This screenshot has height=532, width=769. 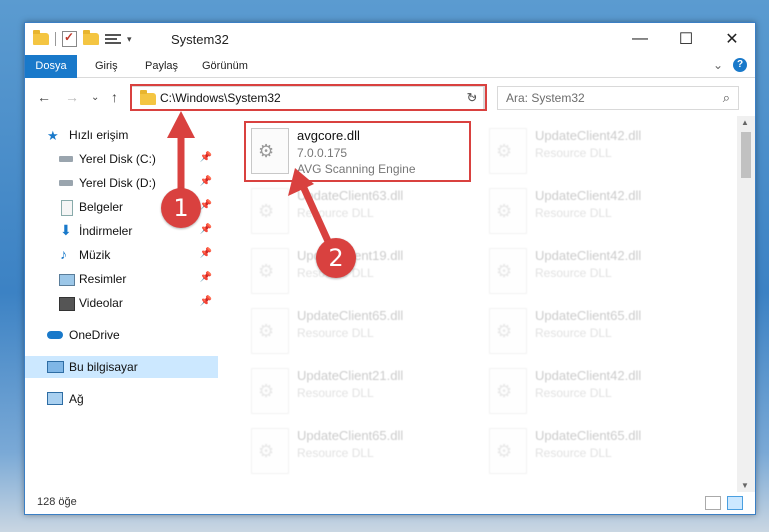 What do you see at coordinates (66, 159) in the screenshot?
I see `drive-icon` at bounding box center [66, 159].